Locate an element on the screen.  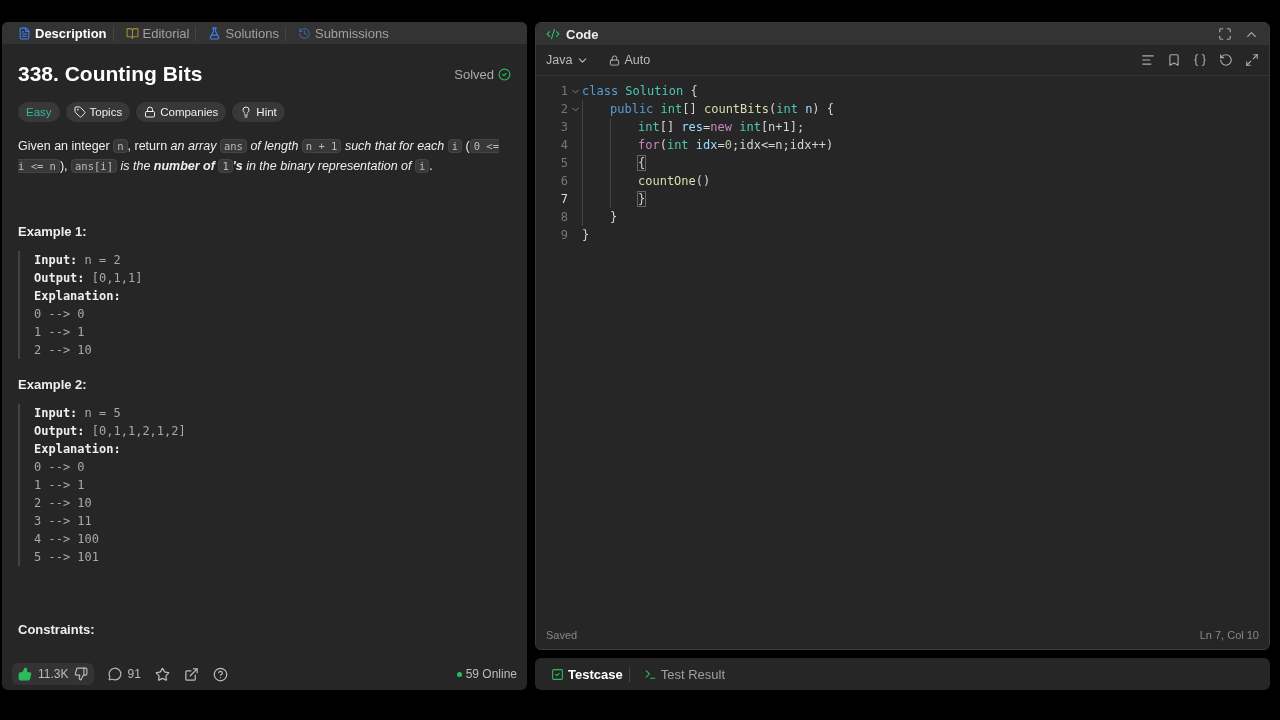
fullscreen-icon is located at coordinates (1225, 33).